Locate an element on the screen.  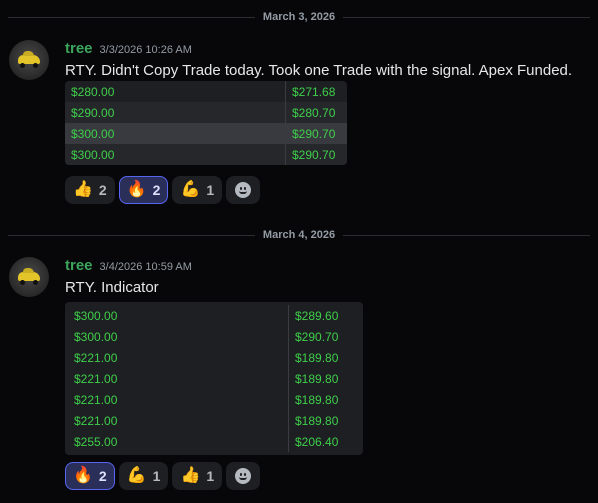
message-text: RTY. Indicator is located at coordinates (112, 287).